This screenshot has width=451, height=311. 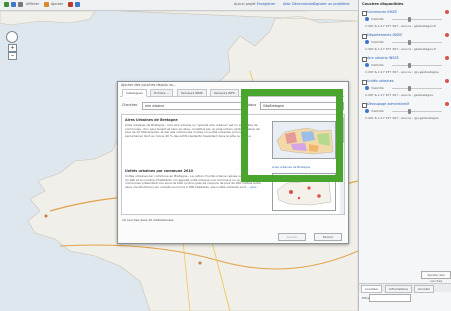 What do you see at coordinates (384, 35) in the screenshot?
I see `layer-name: Départements INSEE` at bounding box center [384, 35].